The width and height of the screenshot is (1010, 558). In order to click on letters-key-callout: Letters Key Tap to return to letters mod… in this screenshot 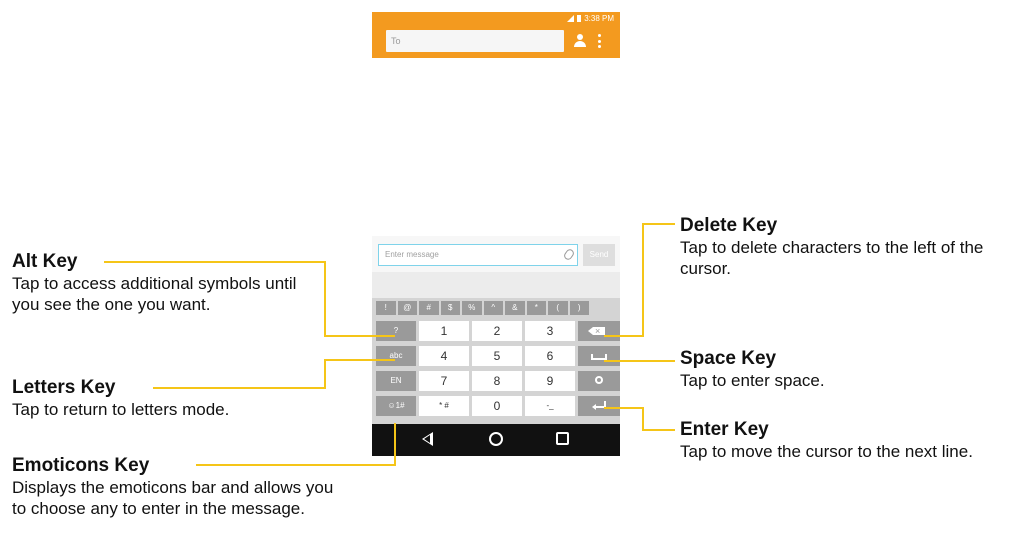, I will do `click(172, 398)`.